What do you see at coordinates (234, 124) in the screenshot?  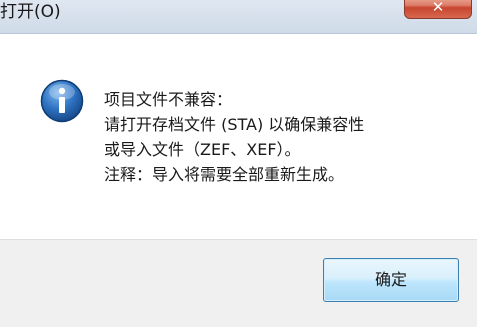 I see `message-line: 请打开存档文件 (STA) 以确保兼容性` at bounding box center [234, 124].